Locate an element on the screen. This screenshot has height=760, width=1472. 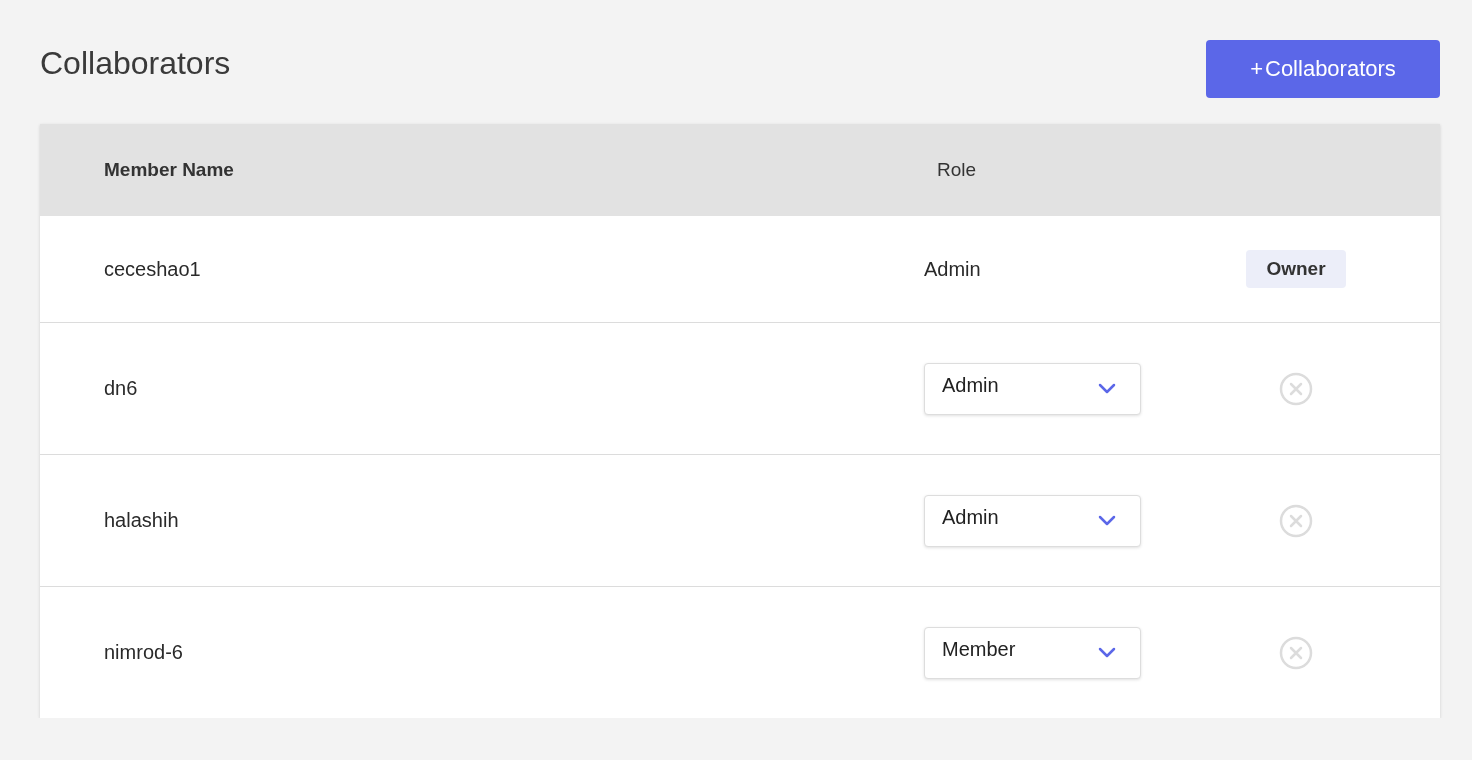
page-title: Collaborators is located at coordinates (135, 63).